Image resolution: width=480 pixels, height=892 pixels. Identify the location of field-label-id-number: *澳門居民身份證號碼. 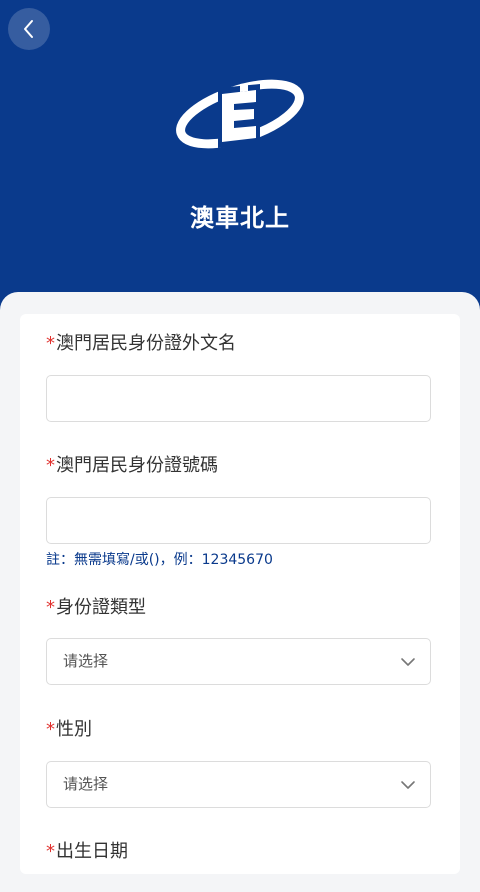
(132, 465).